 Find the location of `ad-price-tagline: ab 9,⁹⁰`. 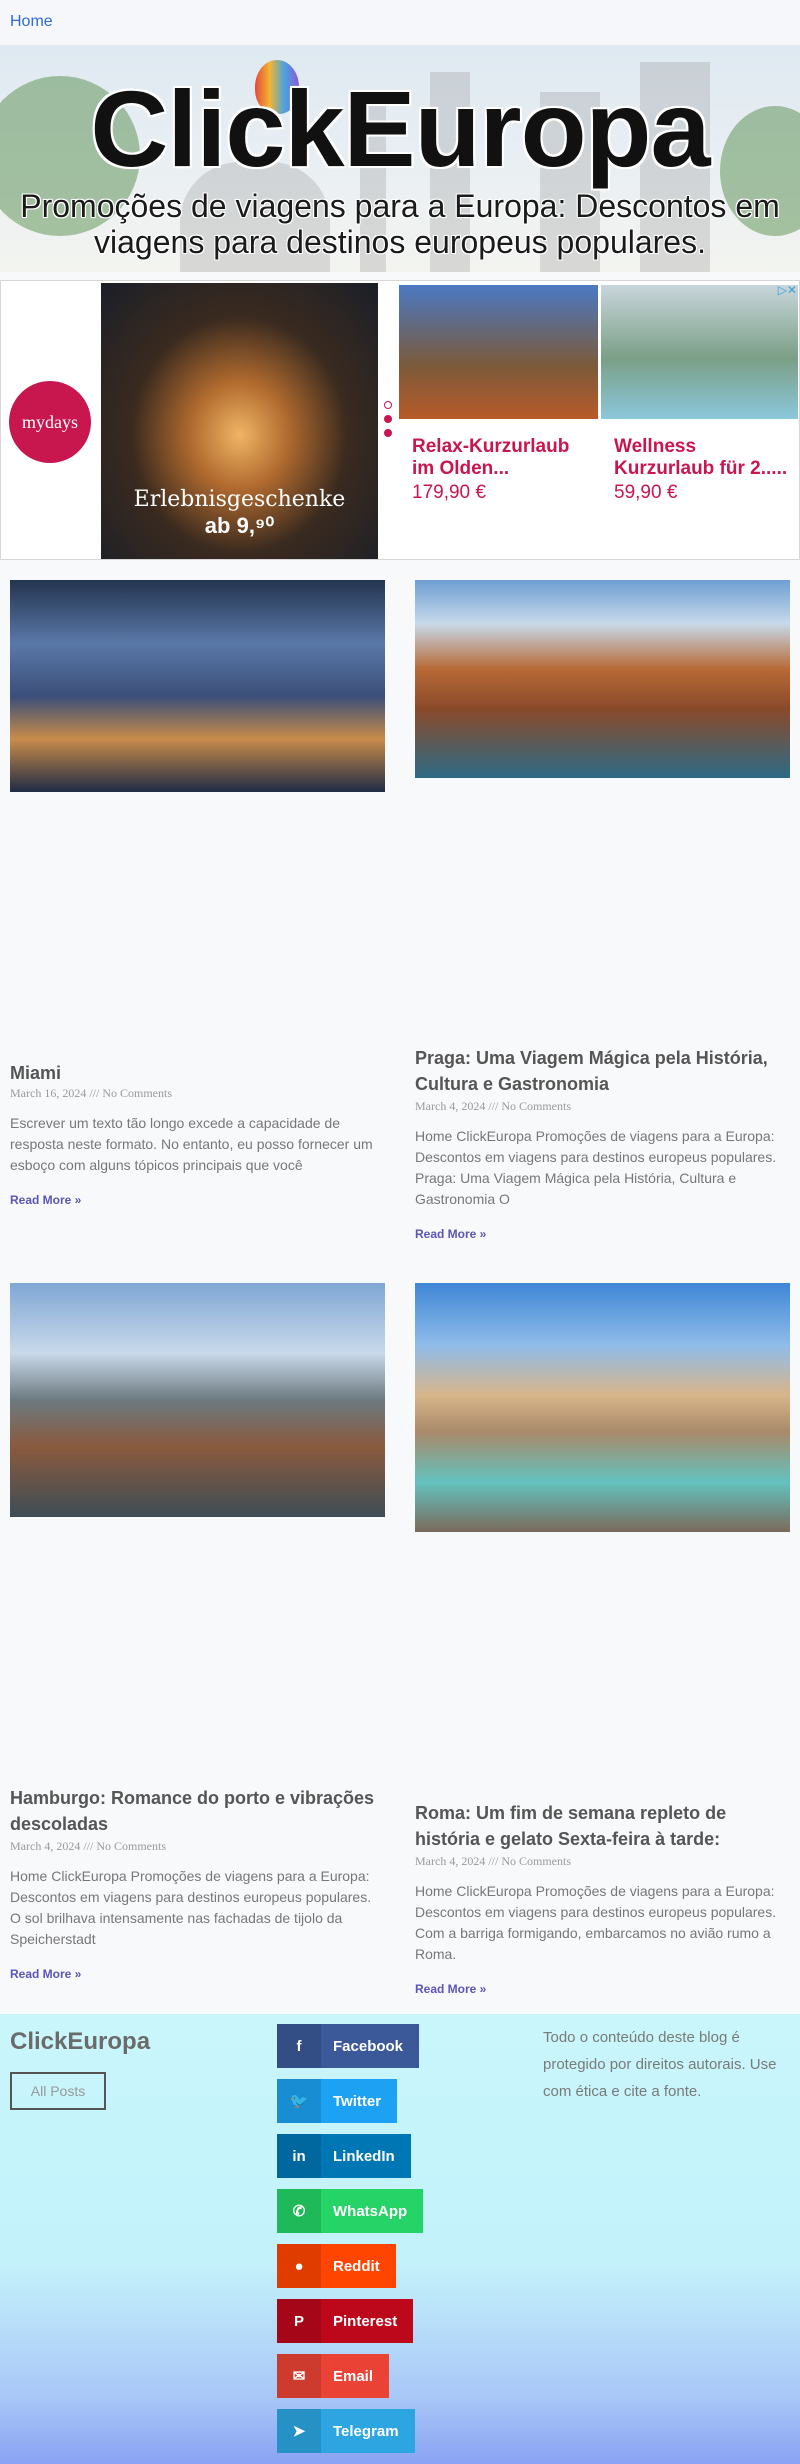

ad-price-tagline: ab 9,⁹⁰ is located at coordinates (239, 525).